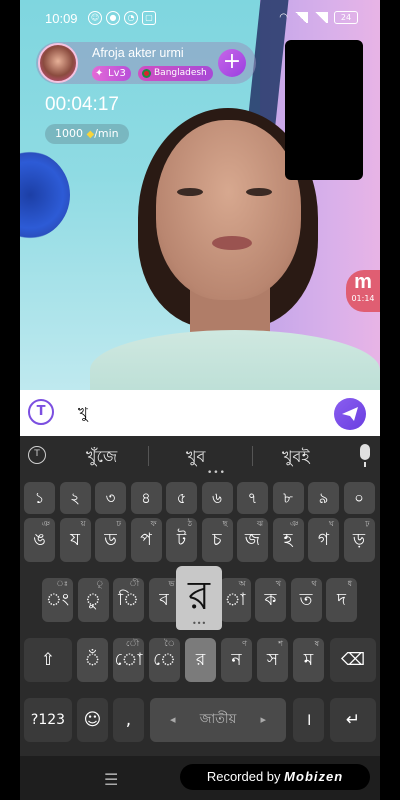 The width and height of the screenshot is (400, 800). What do you see at coordinates (111, 779) in the screenshot?
I see `menu-icon: ☰` at bounding box center [111, 779].